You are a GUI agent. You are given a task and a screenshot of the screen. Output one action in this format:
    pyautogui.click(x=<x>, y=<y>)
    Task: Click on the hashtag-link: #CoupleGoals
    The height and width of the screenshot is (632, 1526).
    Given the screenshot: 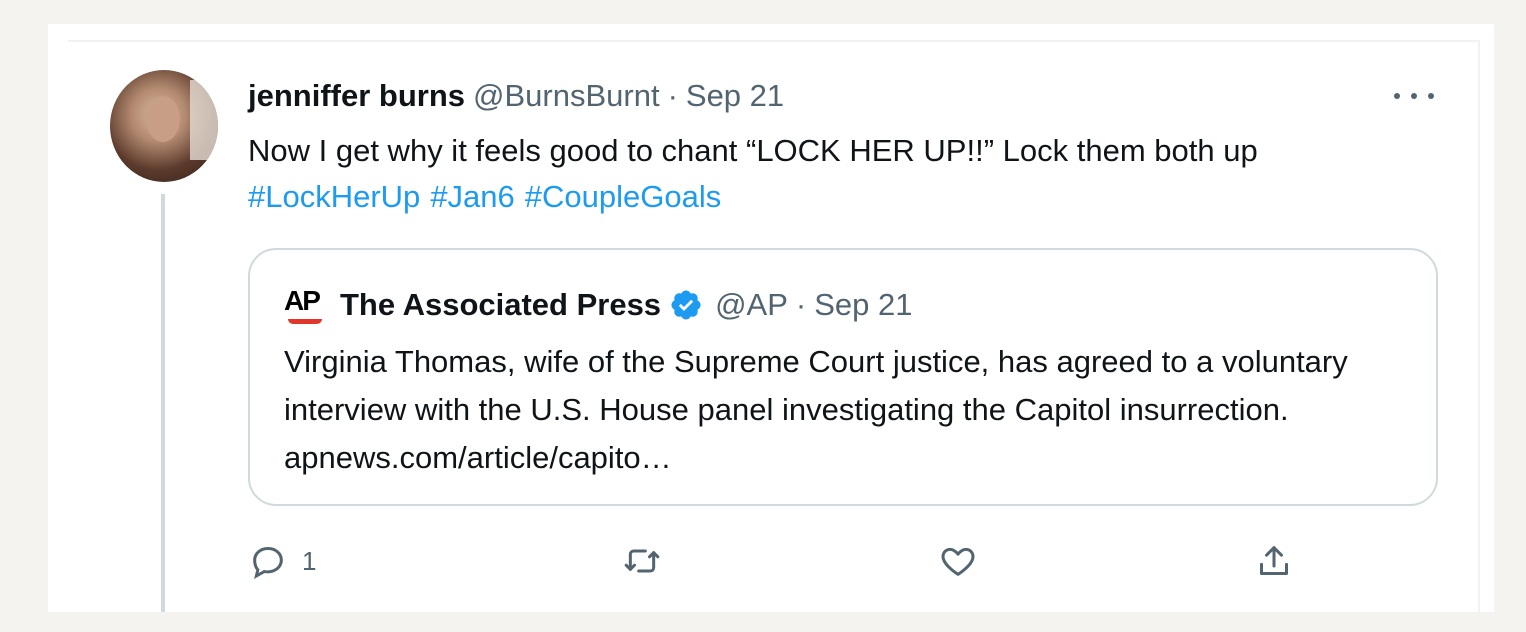 What is the action you would take?
    pyautogui.click(x=623, y=196)
    